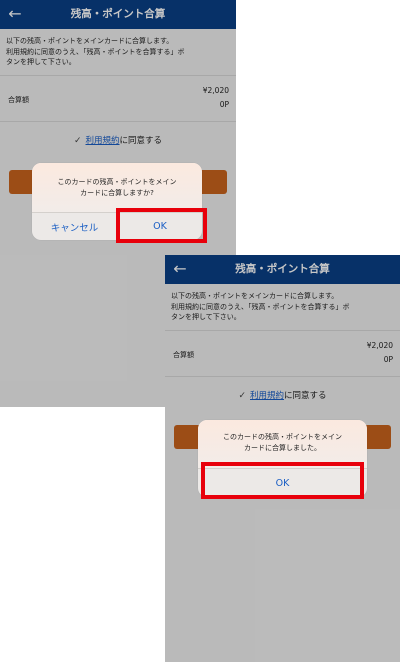  Describe the element at coordinates (74, 226) in the screenshot. I see `cancel-button: キャンセル` at that location.